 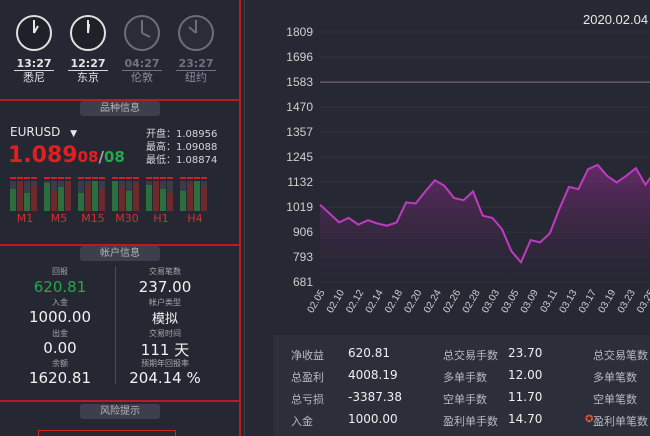 What do you see at coordinates (93, 218) in the screenshot?
I see `timeframe-label: M15` at bounding box center [93, 218].